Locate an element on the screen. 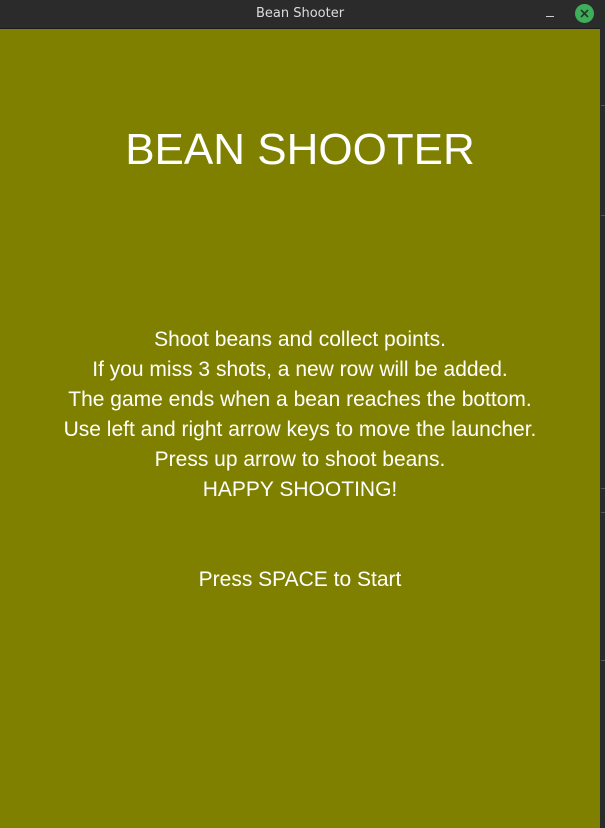 This screenshot has width=605, height=828. minimize-icon is located at coordinates (550, 16).